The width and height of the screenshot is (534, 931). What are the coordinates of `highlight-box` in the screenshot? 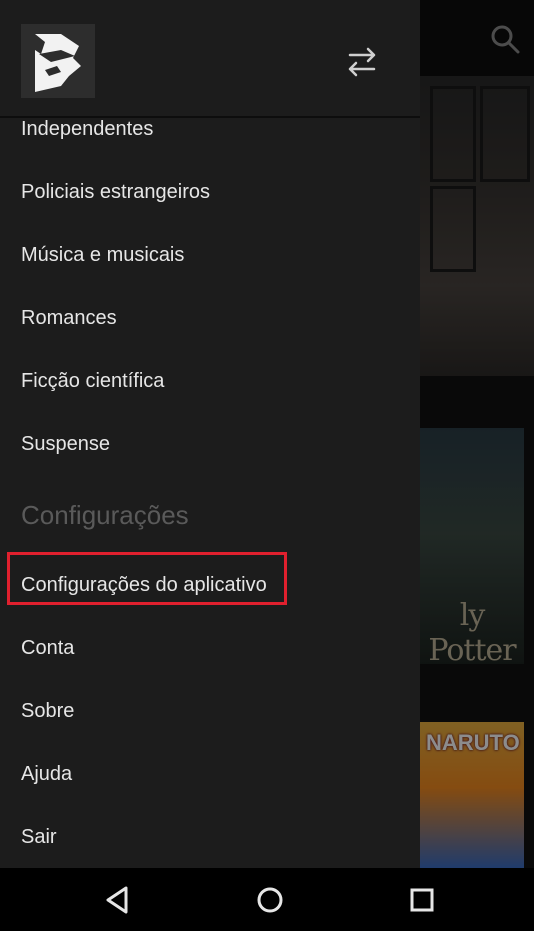 It's located at (147, 578).